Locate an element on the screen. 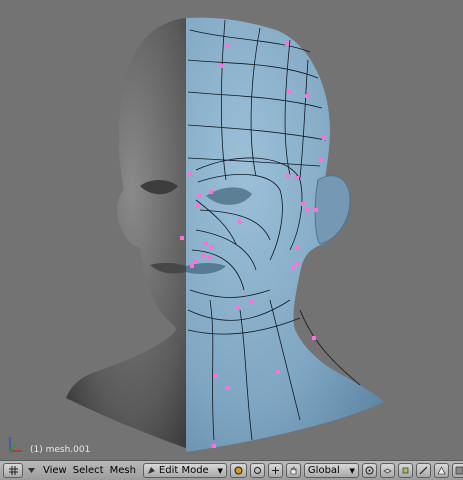 This screenshot has height=480, width=463. manipulator-hand-icon is located at coordinates (293, 470).